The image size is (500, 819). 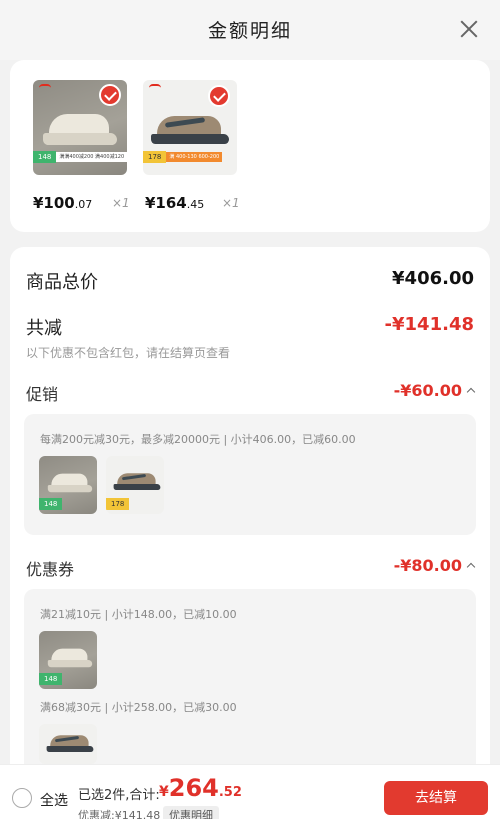 I want to click on total-discount-label: 共减, so click(x=44, y=328).